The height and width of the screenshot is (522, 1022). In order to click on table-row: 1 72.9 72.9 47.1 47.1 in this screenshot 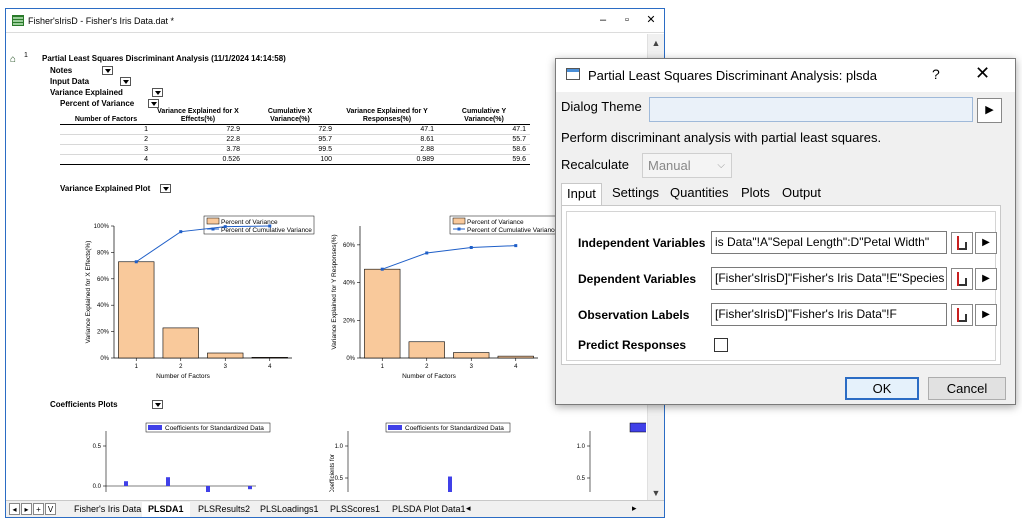, I will do `click(295, 129)`.